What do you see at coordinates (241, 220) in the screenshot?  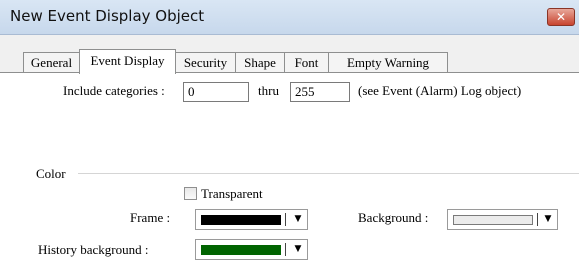 I see `frame-color-swatch` at bounding box center [241, 220].